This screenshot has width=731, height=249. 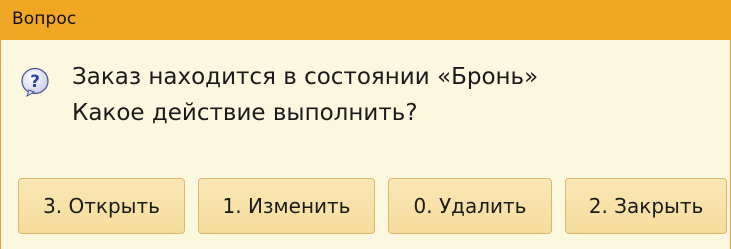 What do you see at coordinates (470, 206) in the screenshot?
I see `delete-button: 0. Удалить` at bounding box center [470, 206].